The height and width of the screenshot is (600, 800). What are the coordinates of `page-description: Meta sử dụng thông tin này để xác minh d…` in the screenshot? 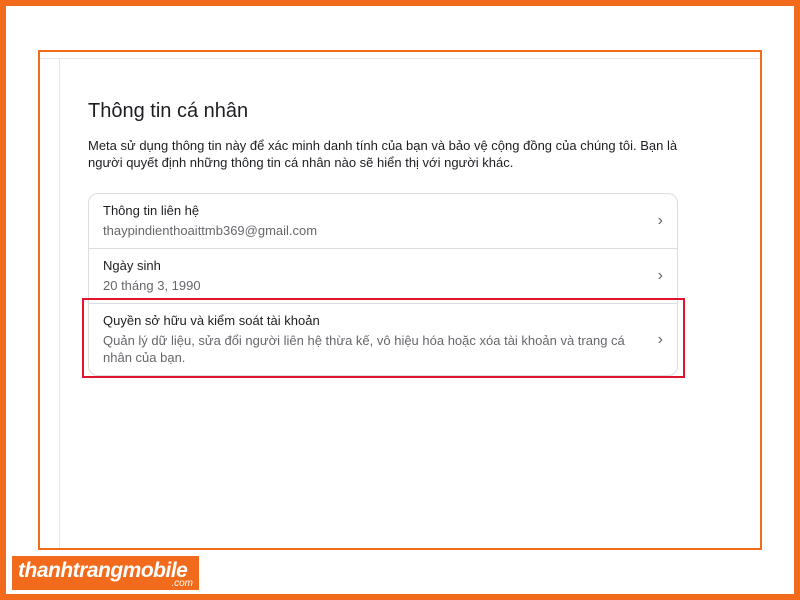 It's located at (383, 154).